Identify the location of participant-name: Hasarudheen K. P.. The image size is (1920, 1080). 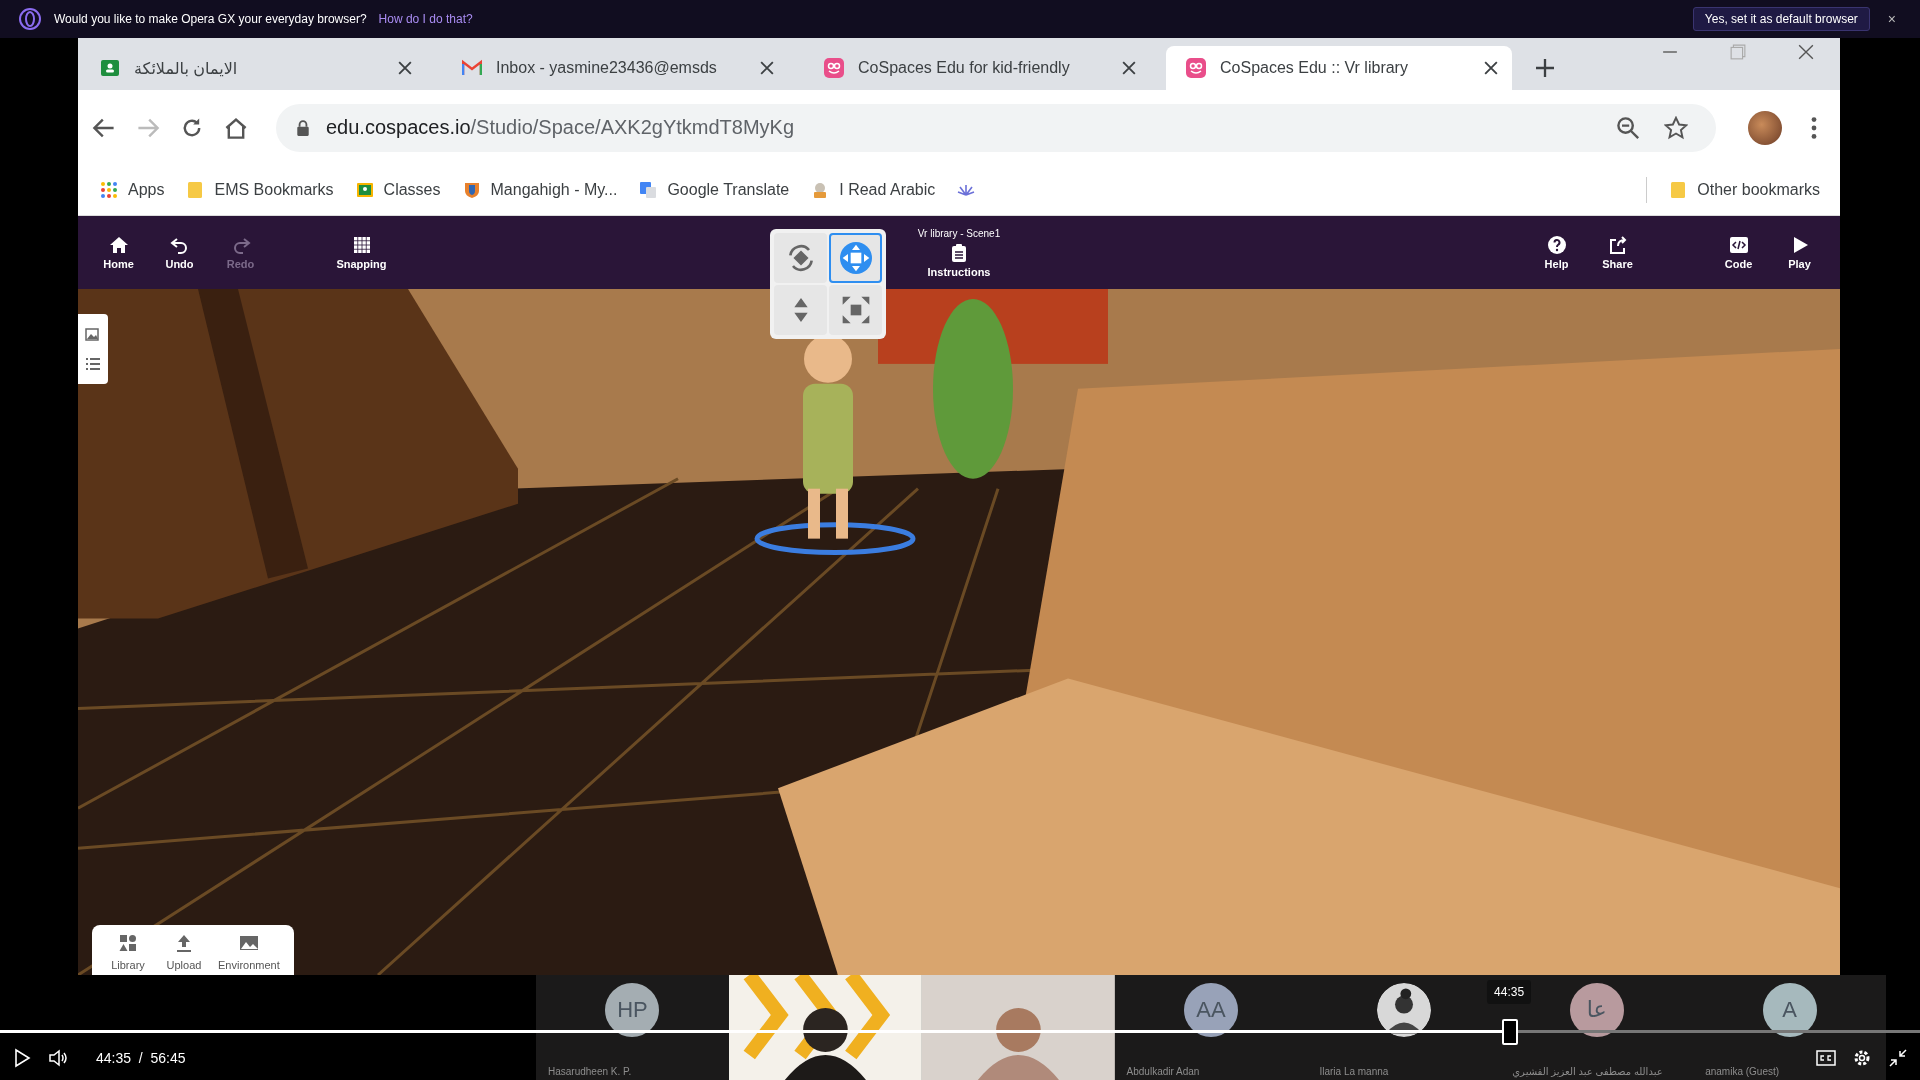
(590, 1071).